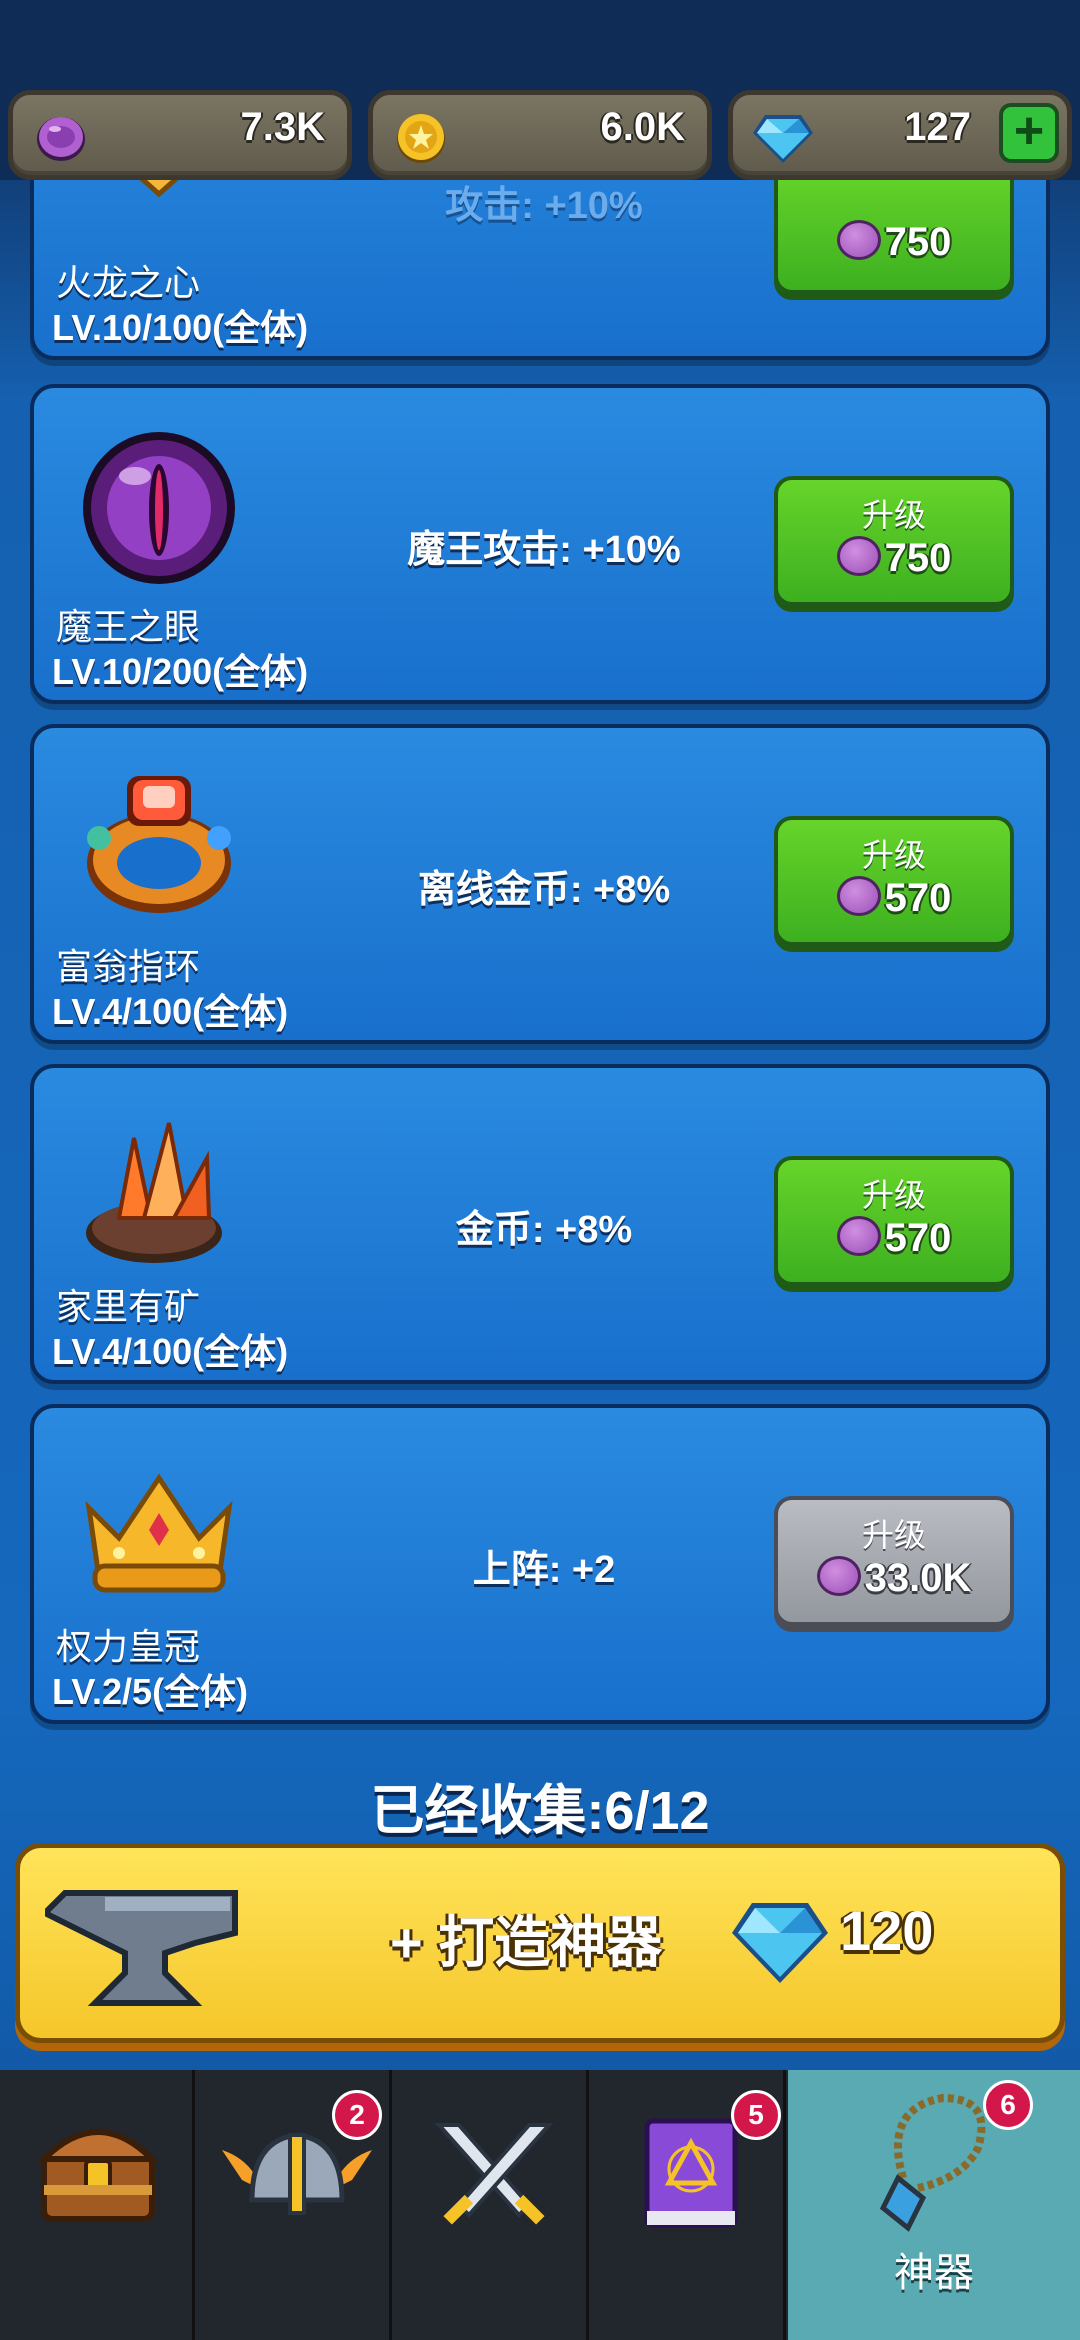  I want to click on artifact-card-rich-ring: 离线金币: +8% 升级 570 富翁指环 LV.4/100(全体), so click(540, 884).